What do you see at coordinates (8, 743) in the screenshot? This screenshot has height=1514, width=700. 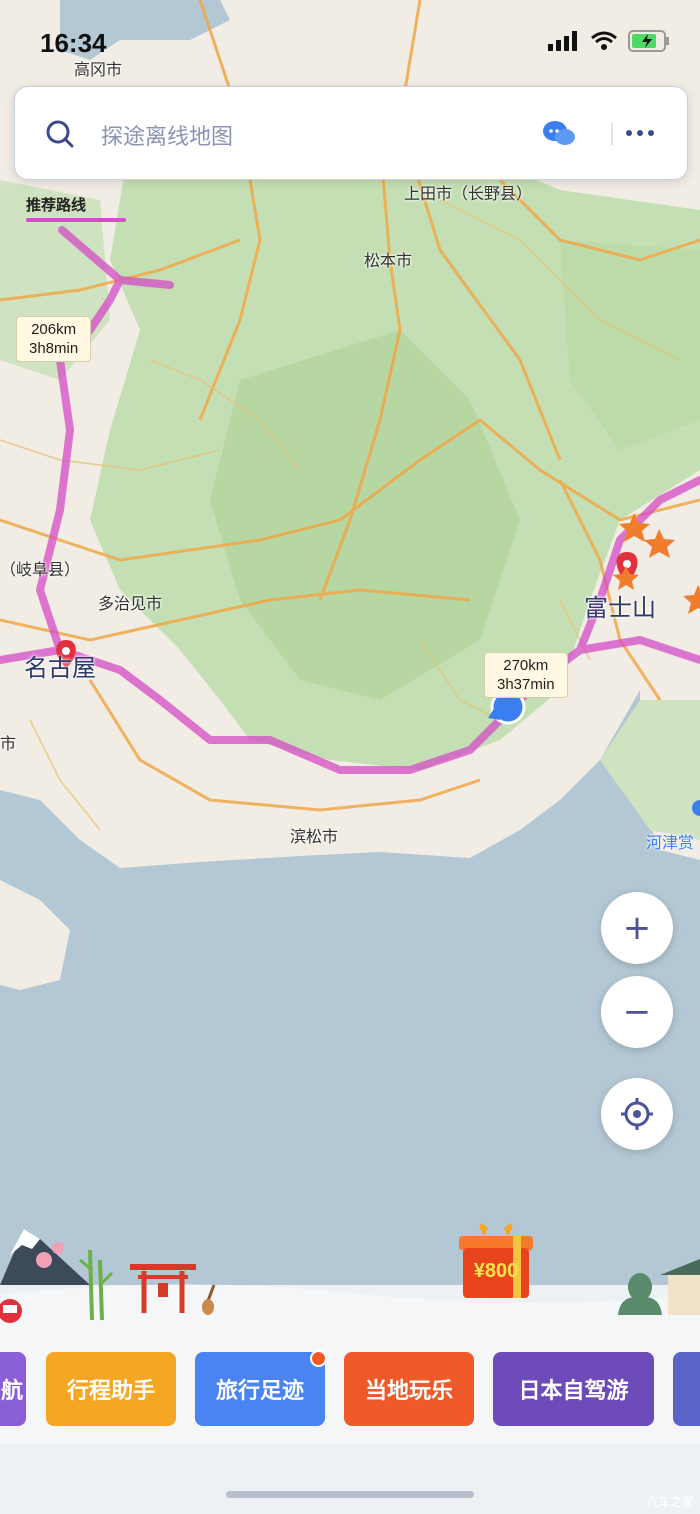 I see `label-city-left: 市` at bounding box center [8, 743].